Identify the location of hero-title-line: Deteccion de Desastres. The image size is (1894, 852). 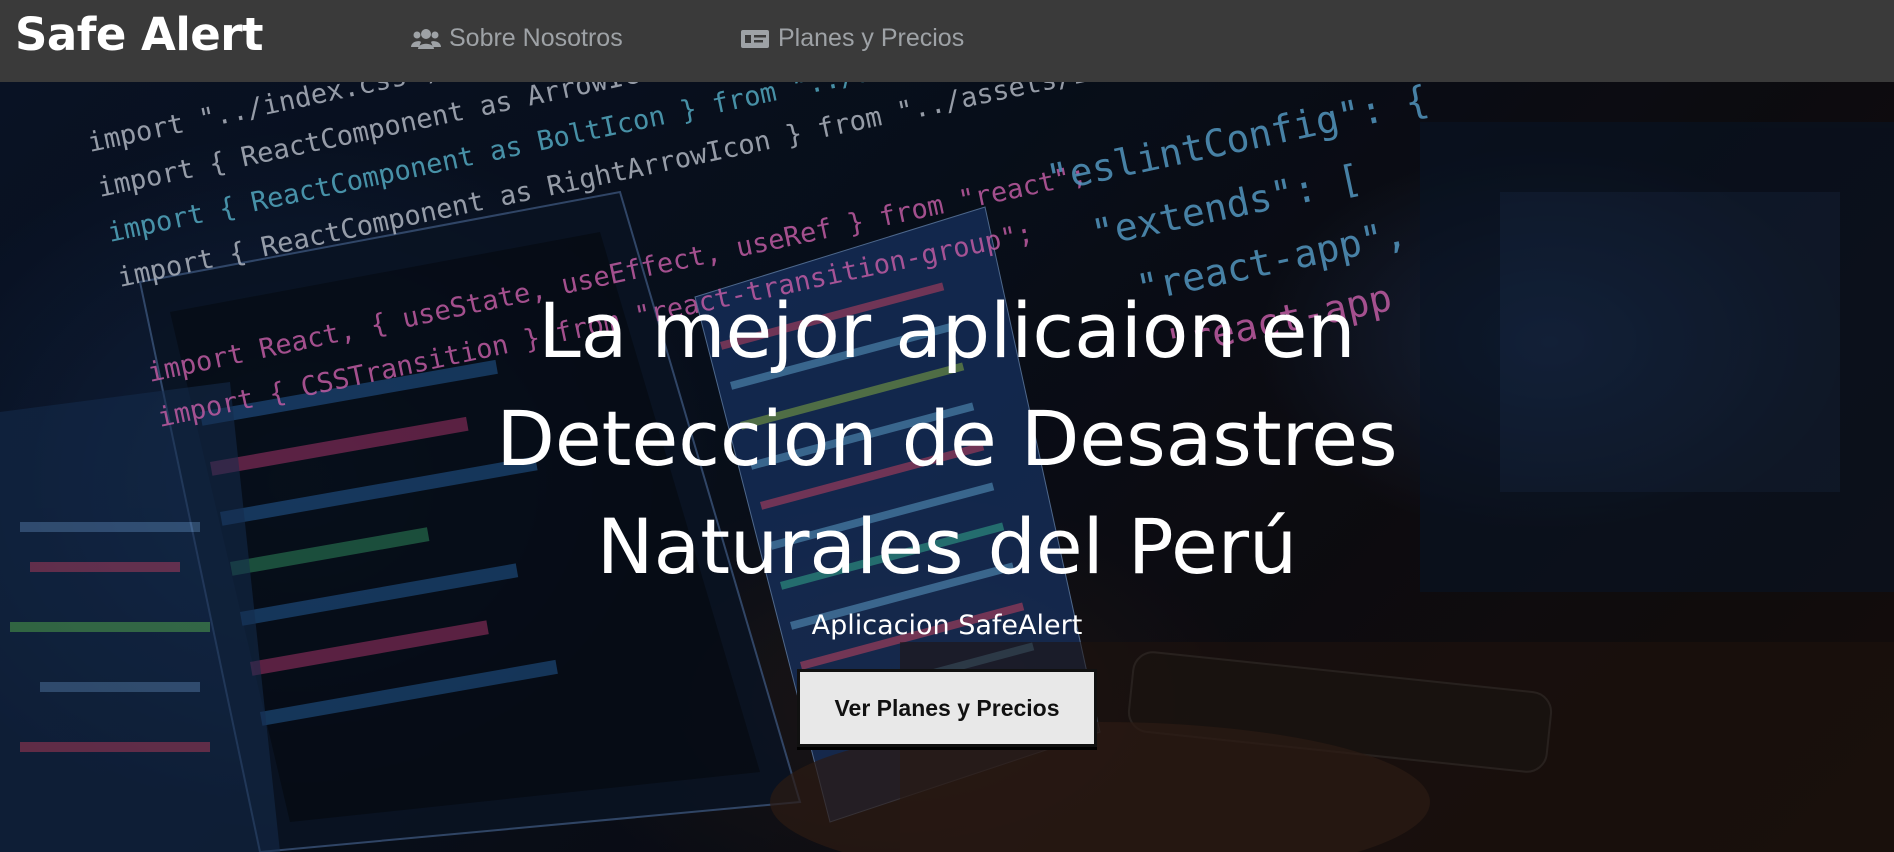
(947, 438).